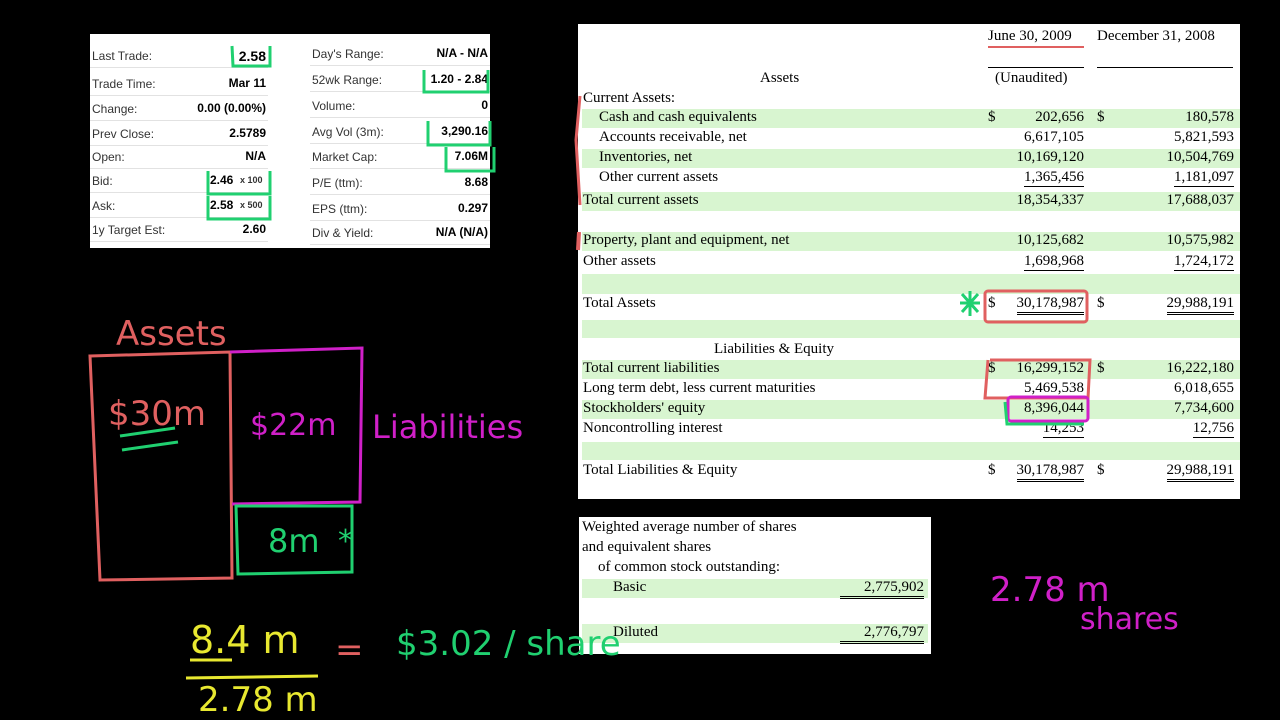 This screenshot has height=720, width=1280. What do you see at coordinates (1036, 306) in the screenshot?
I see `total-assets-highlight` at bounding box center [1036, 306].